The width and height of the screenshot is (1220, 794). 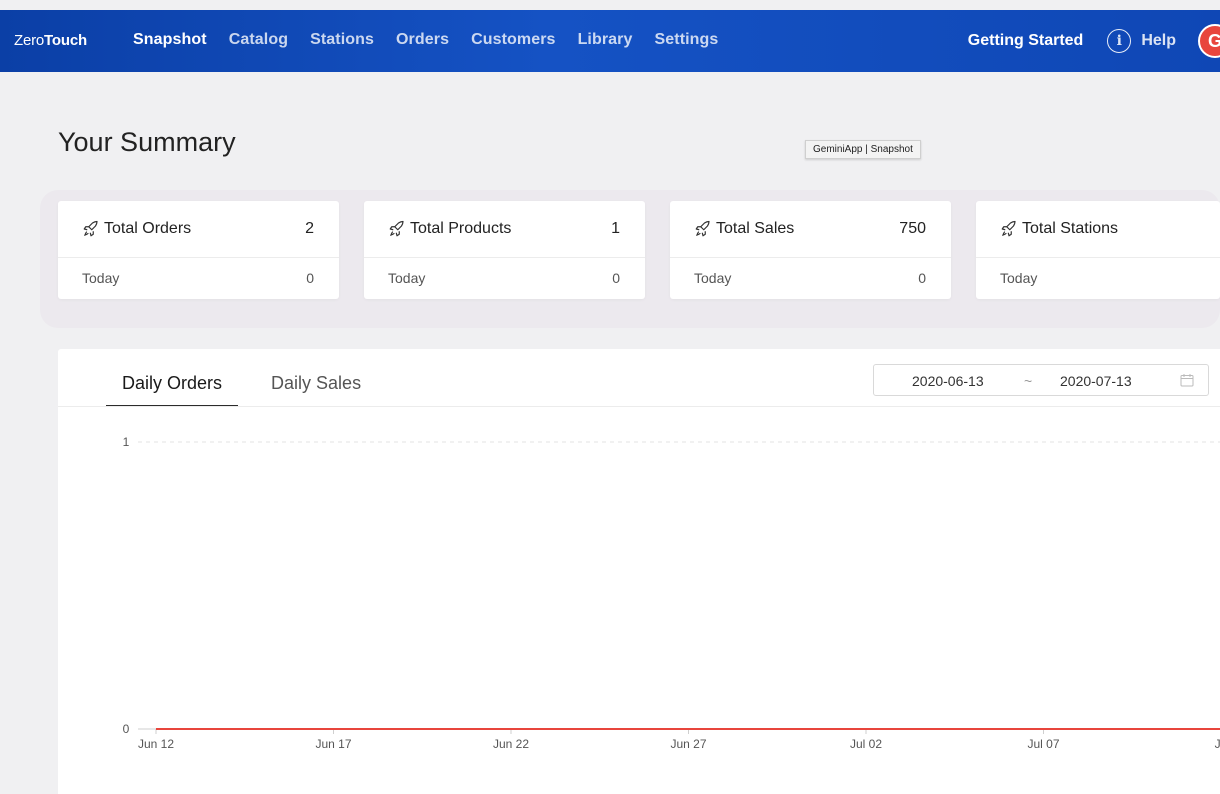 I want to click on card-title: Total Sales, so click(x=755, y=228).